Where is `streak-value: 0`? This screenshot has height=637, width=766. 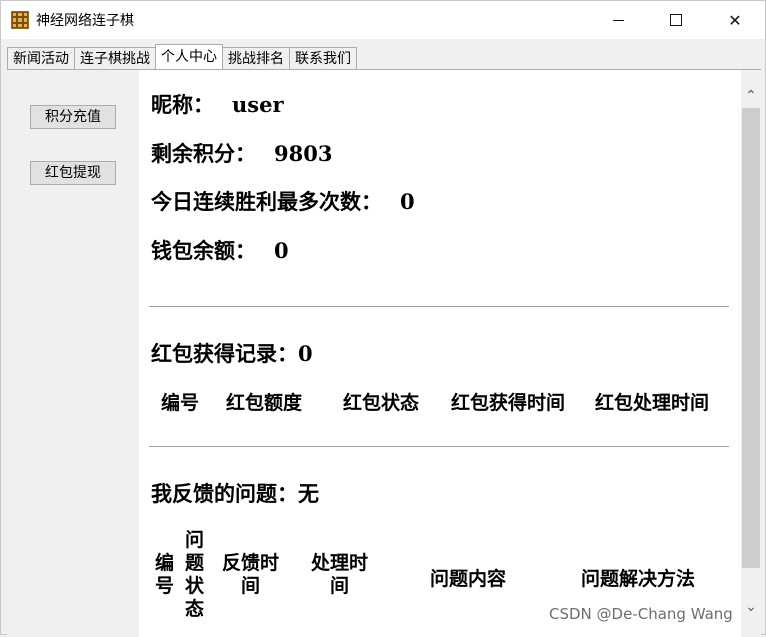
streak-value: 0 is located at coordinates (407, 201).